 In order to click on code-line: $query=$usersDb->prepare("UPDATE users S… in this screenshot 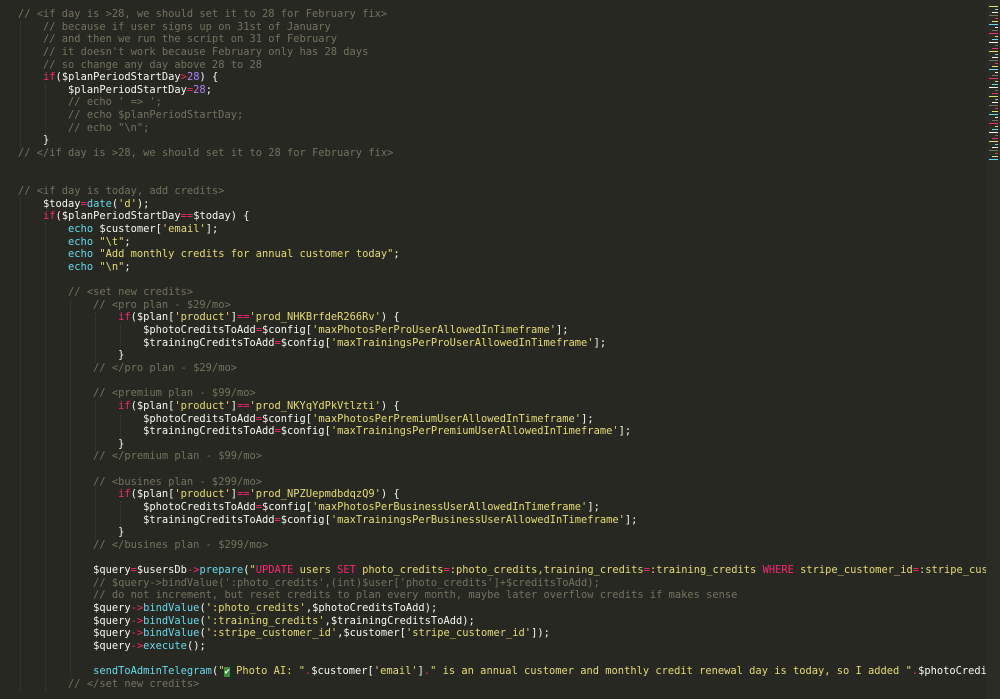, I will do `click(502, 570)`.